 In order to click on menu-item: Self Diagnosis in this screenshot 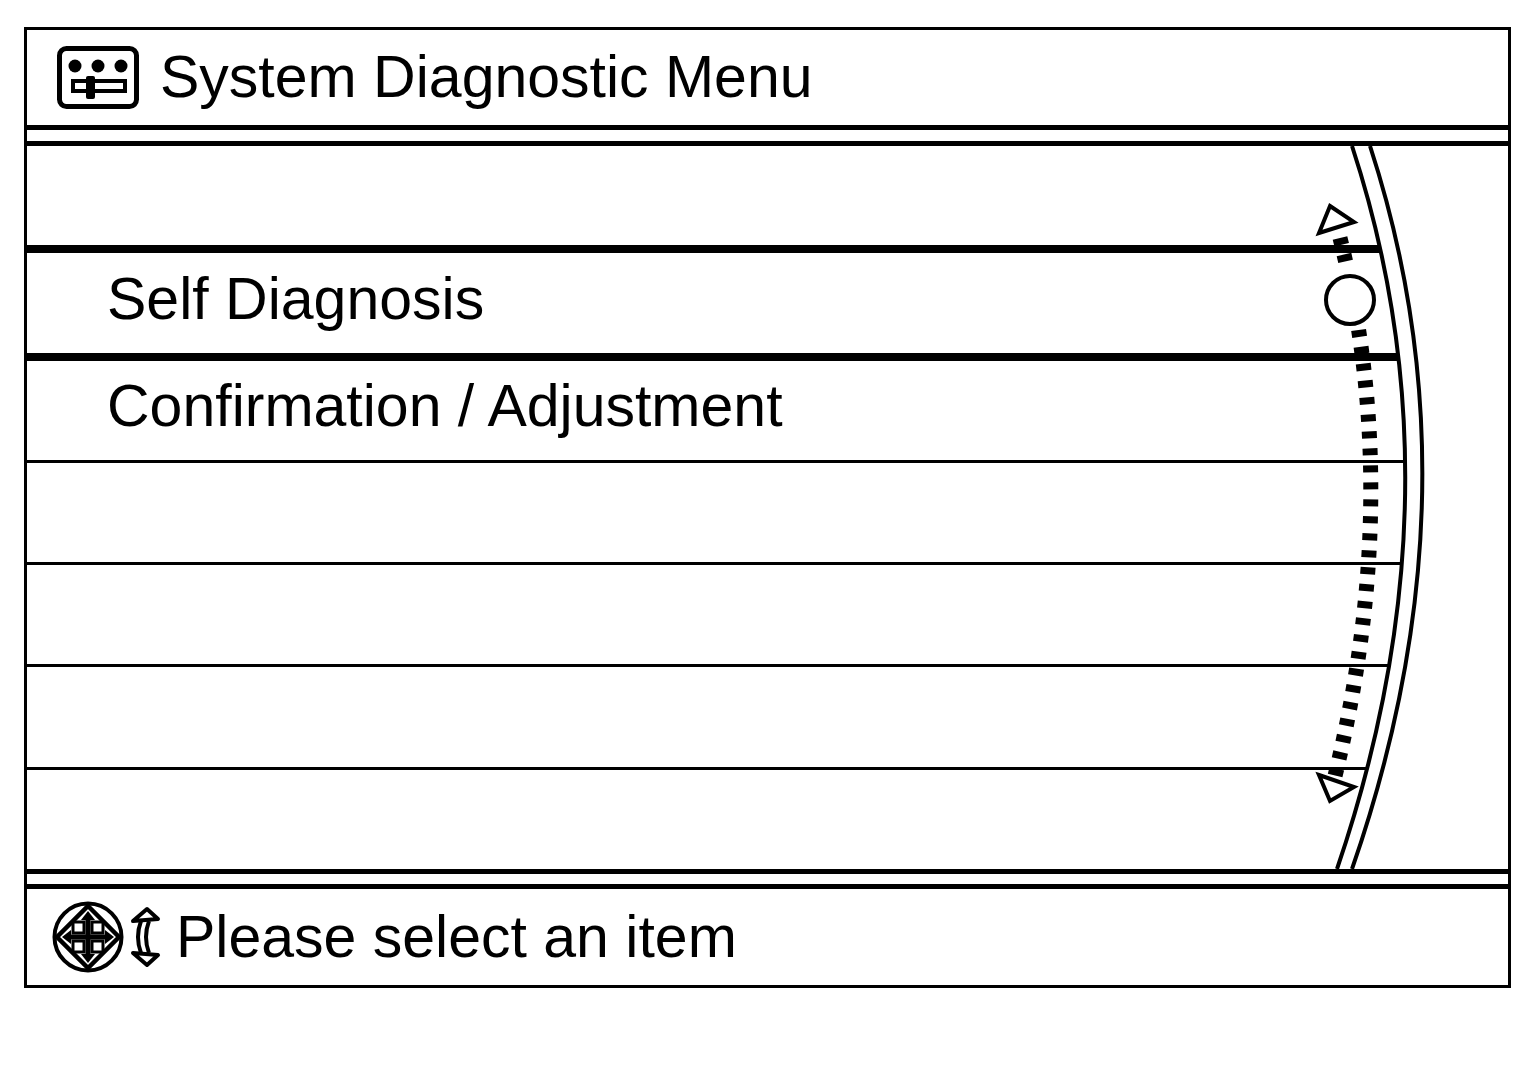, I will do `click(669, 303)`.